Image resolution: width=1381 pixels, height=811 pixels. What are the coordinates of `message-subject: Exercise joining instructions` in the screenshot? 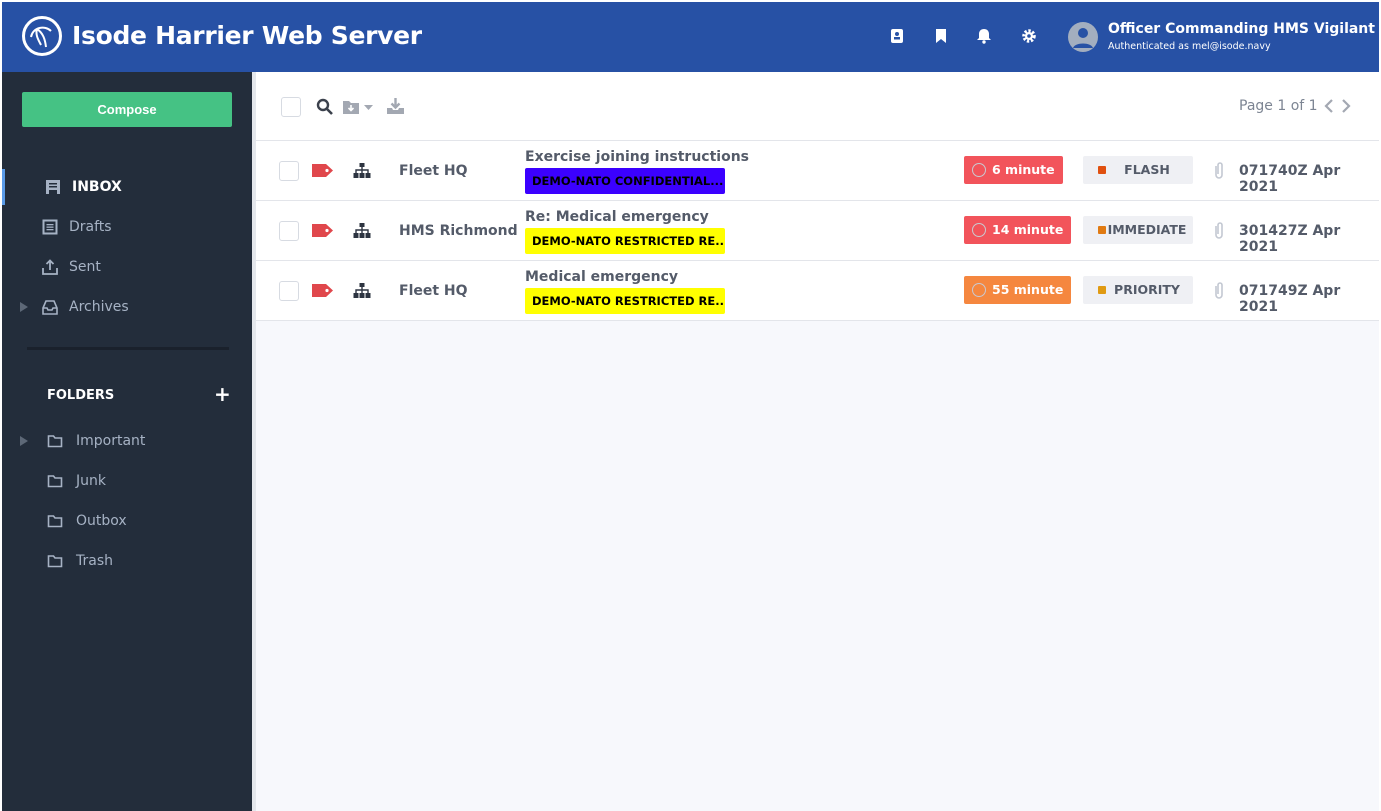 It's located at (637, 157).